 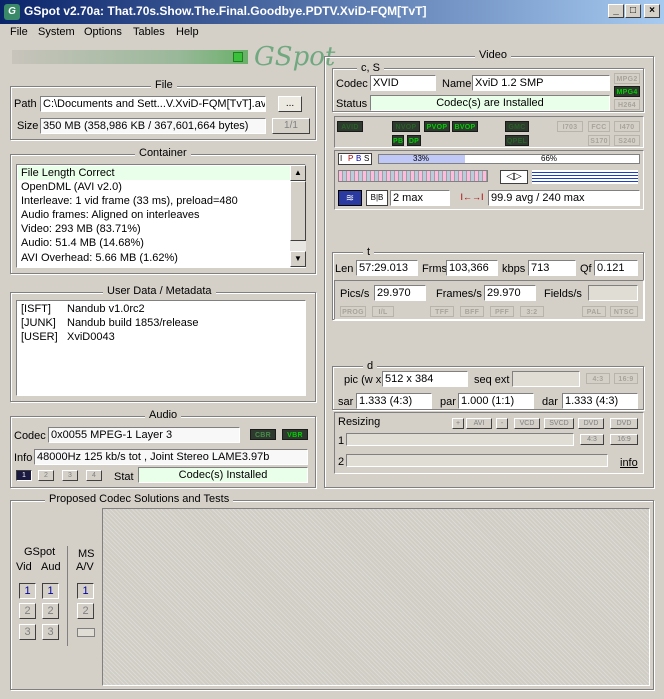 I want to click on container-scrollbar: ▲ ▼, so click(x=298, y=216).